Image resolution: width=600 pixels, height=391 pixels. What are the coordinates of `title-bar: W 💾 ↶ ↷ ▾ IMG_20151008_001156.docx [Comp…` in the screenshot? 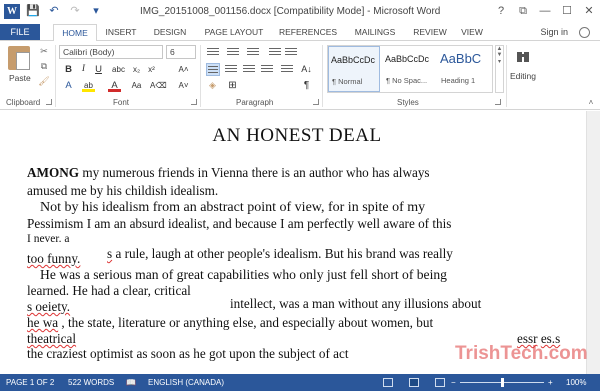 It's located at (300, 12).